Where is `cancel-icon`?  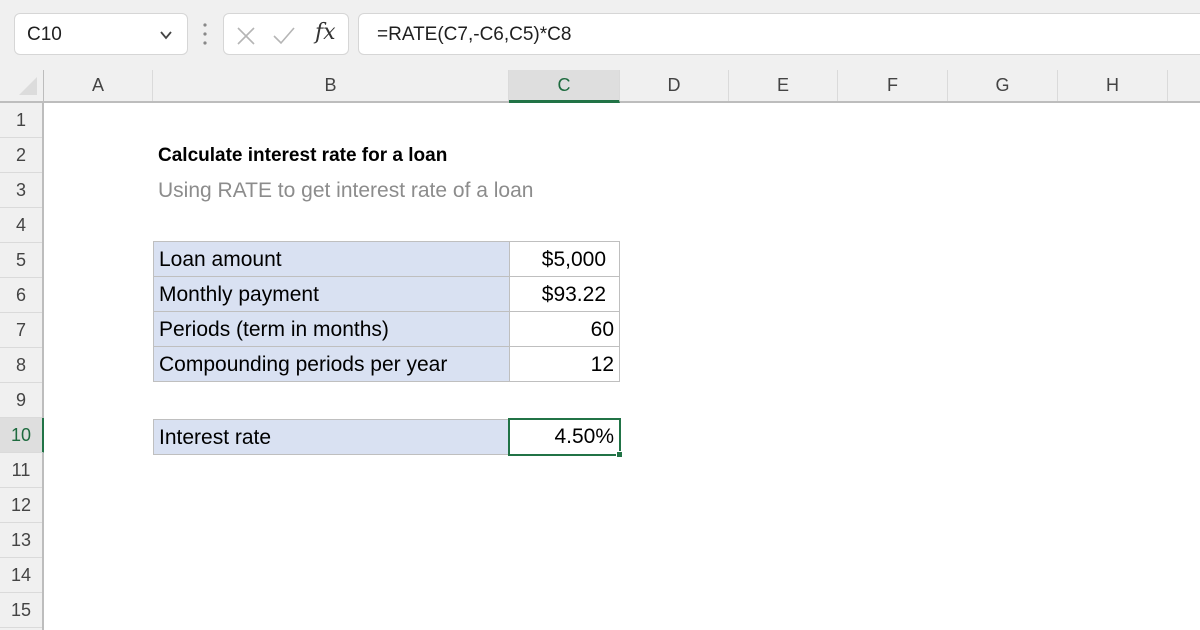
cancel-icon is located at coordinates (246, 36).